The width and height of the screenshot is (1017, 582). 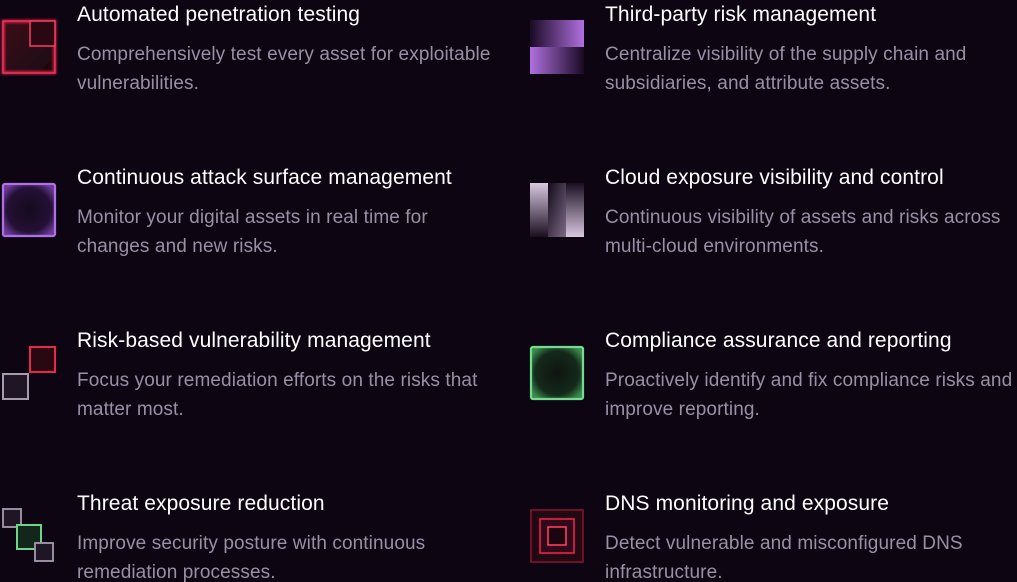 I want to click on feature-title: Continuous attack surface management, so click(x=264, y=177).